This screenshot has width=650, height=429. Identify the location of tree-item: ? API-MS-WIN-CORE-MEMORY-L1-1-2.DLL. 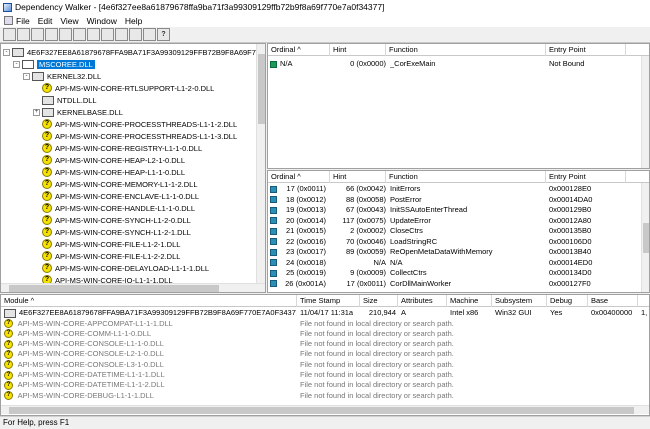
(120, 184).